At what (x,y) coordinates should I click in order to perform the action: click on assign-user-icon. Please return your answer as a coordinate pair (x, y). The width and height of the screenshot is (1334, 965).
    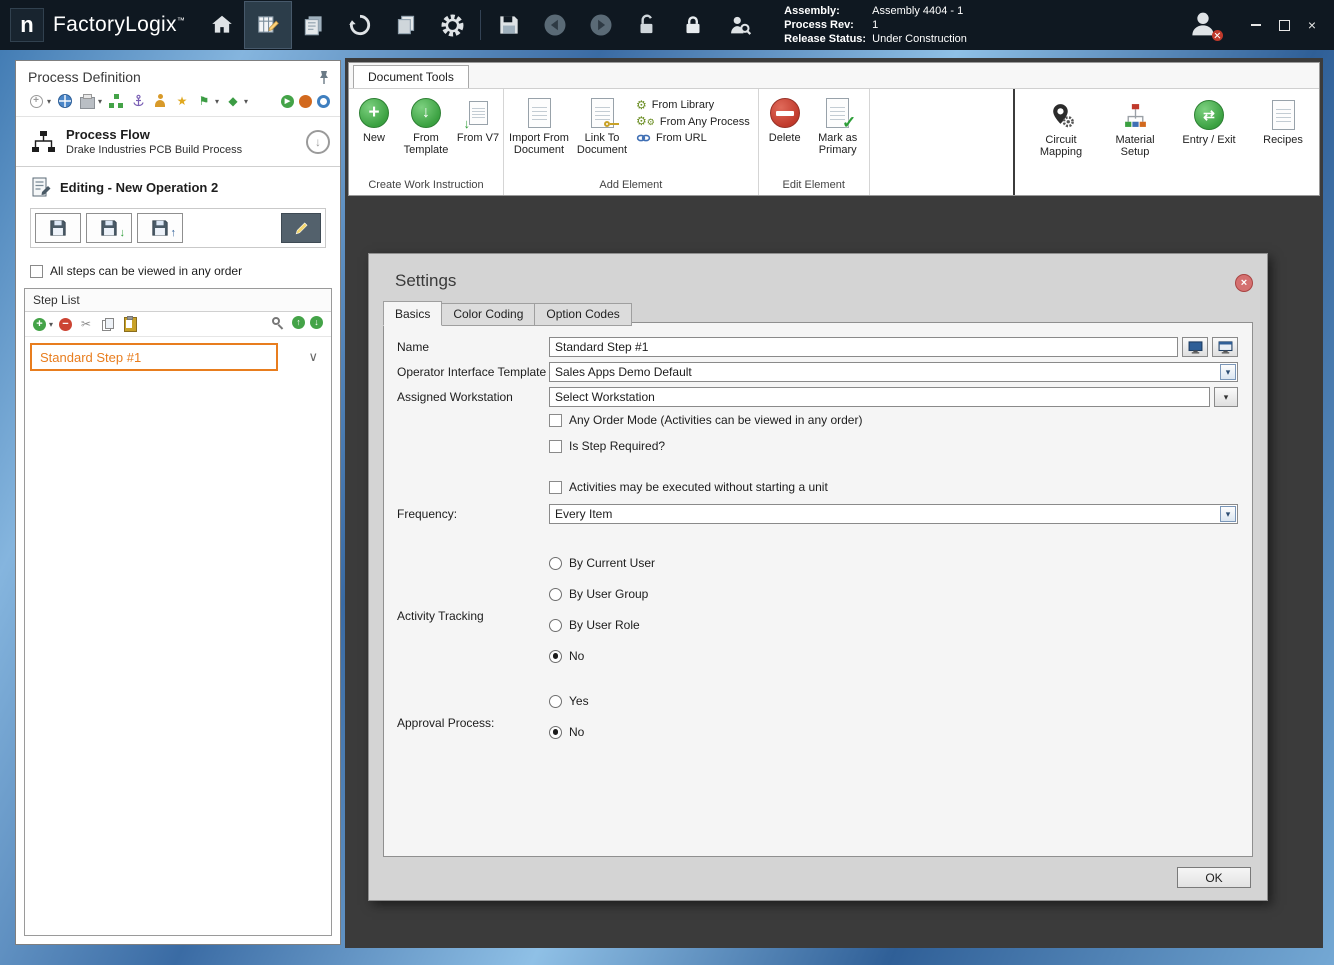
    Looking at the image, I should click on (160, 101).